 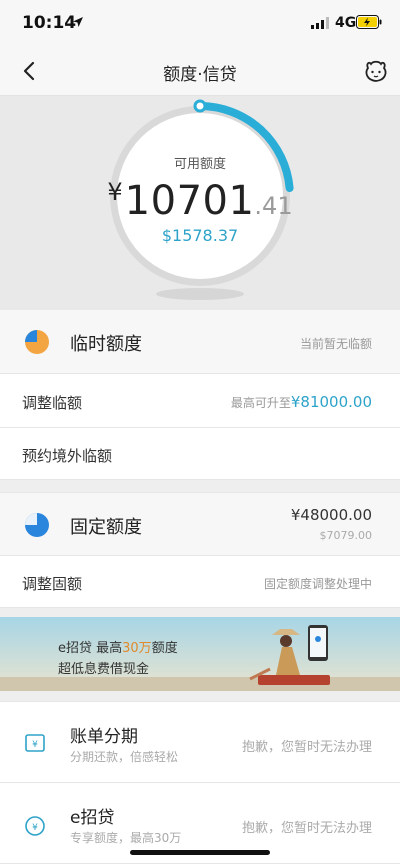 I want to click on e-loan-coin-icon: ¥, so click(x=35, y=826).